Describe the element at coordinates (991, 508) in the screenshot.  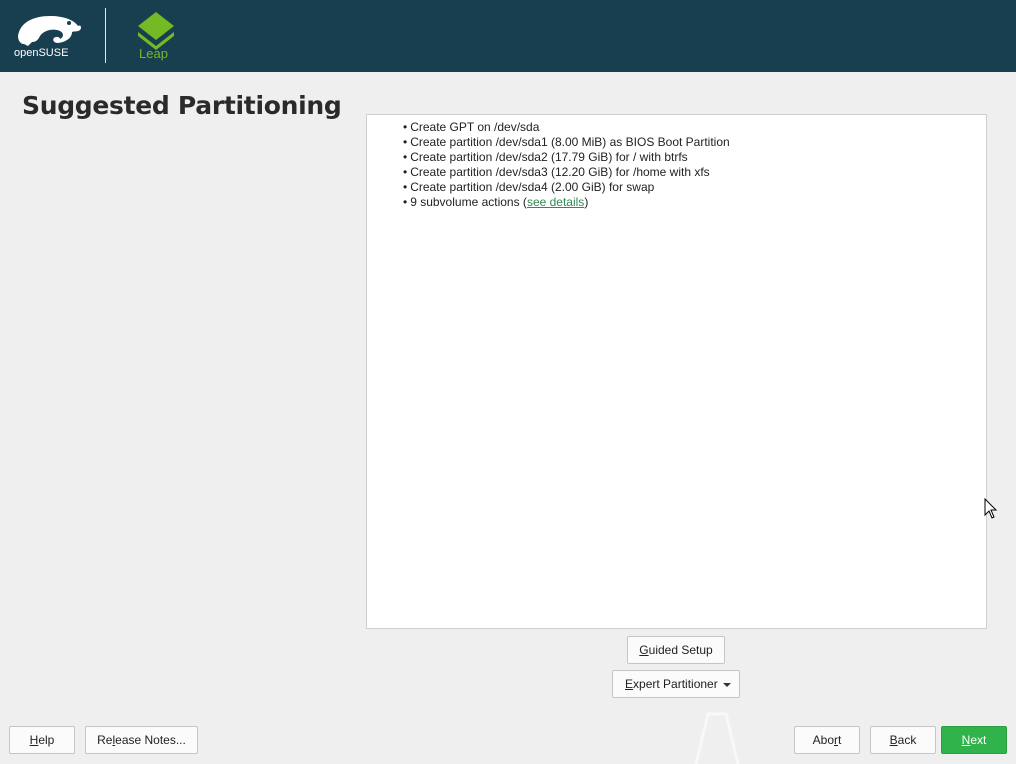
I see `mouse-pointer-icon` at that location.